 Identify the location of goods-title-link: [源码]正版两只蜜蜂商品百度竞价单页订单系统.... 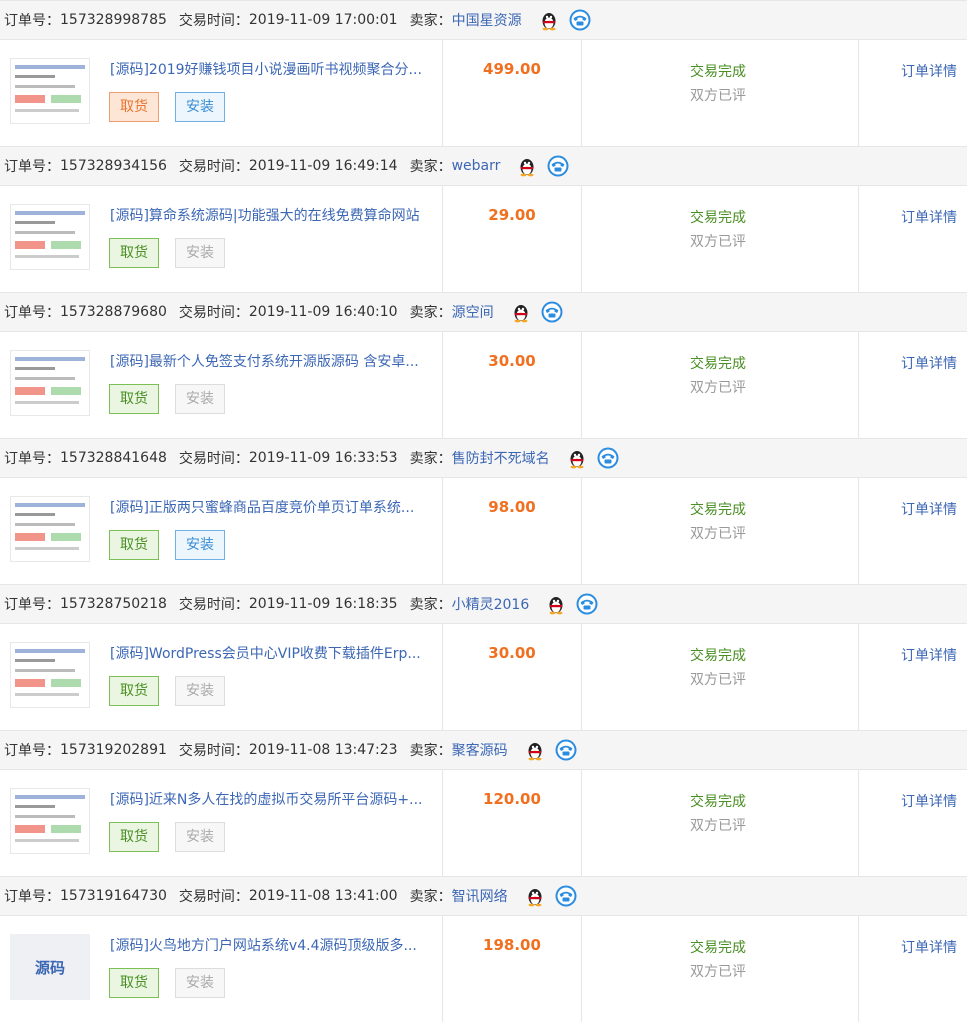
(275, 507).